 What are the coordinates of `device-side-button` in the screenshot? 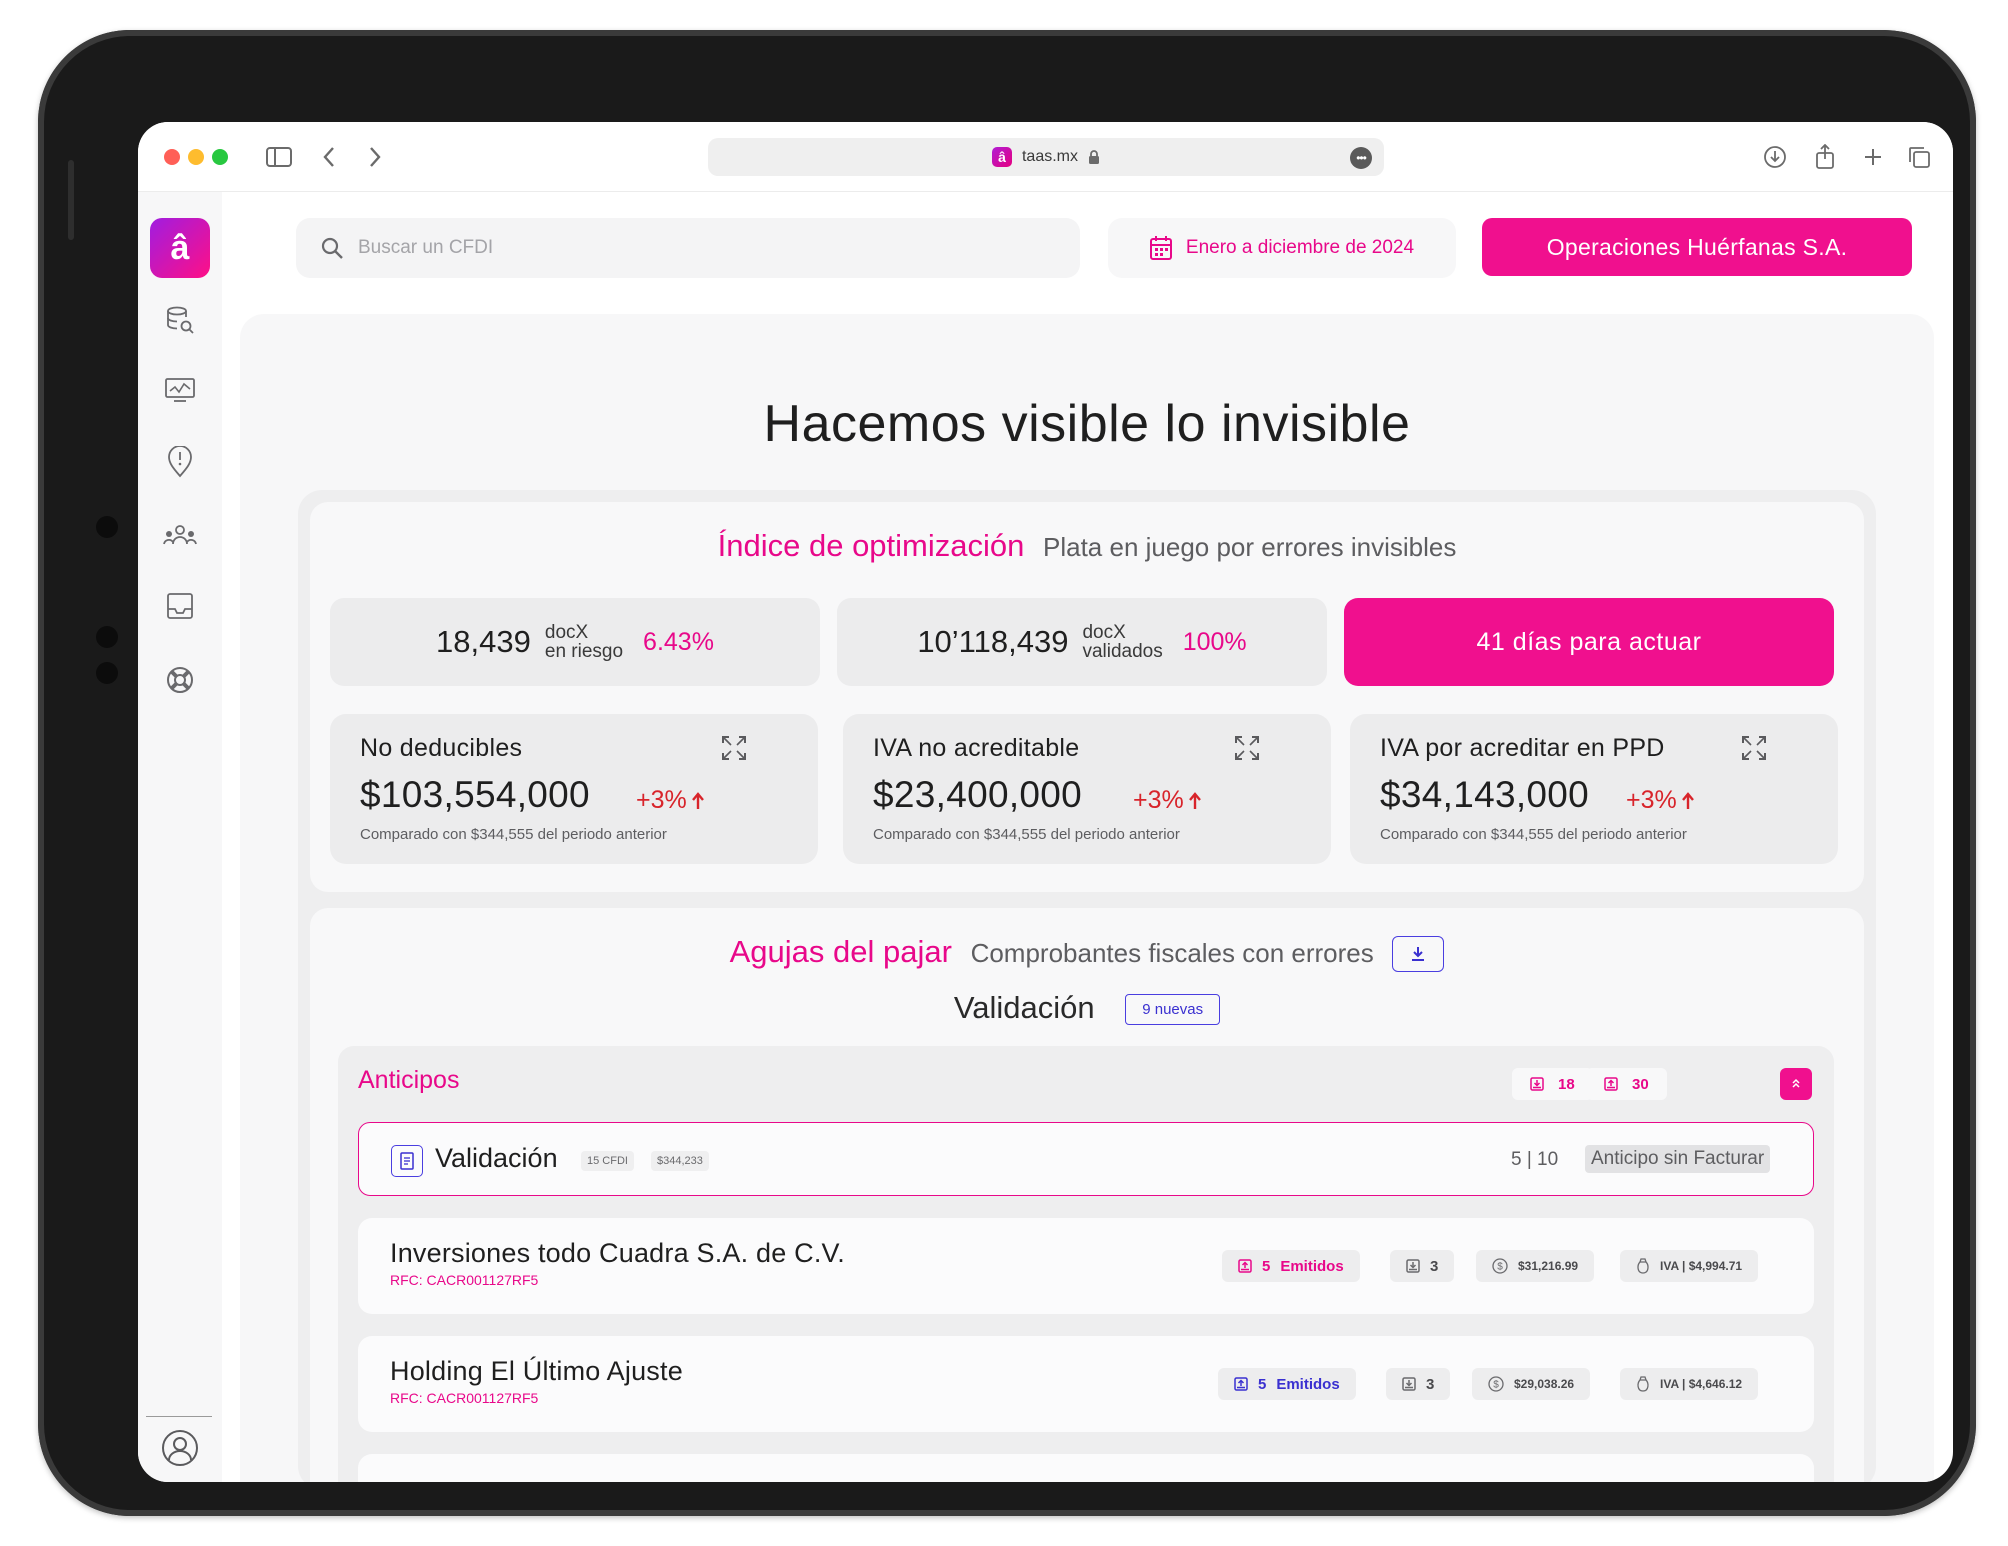 It's located at (71, 200).